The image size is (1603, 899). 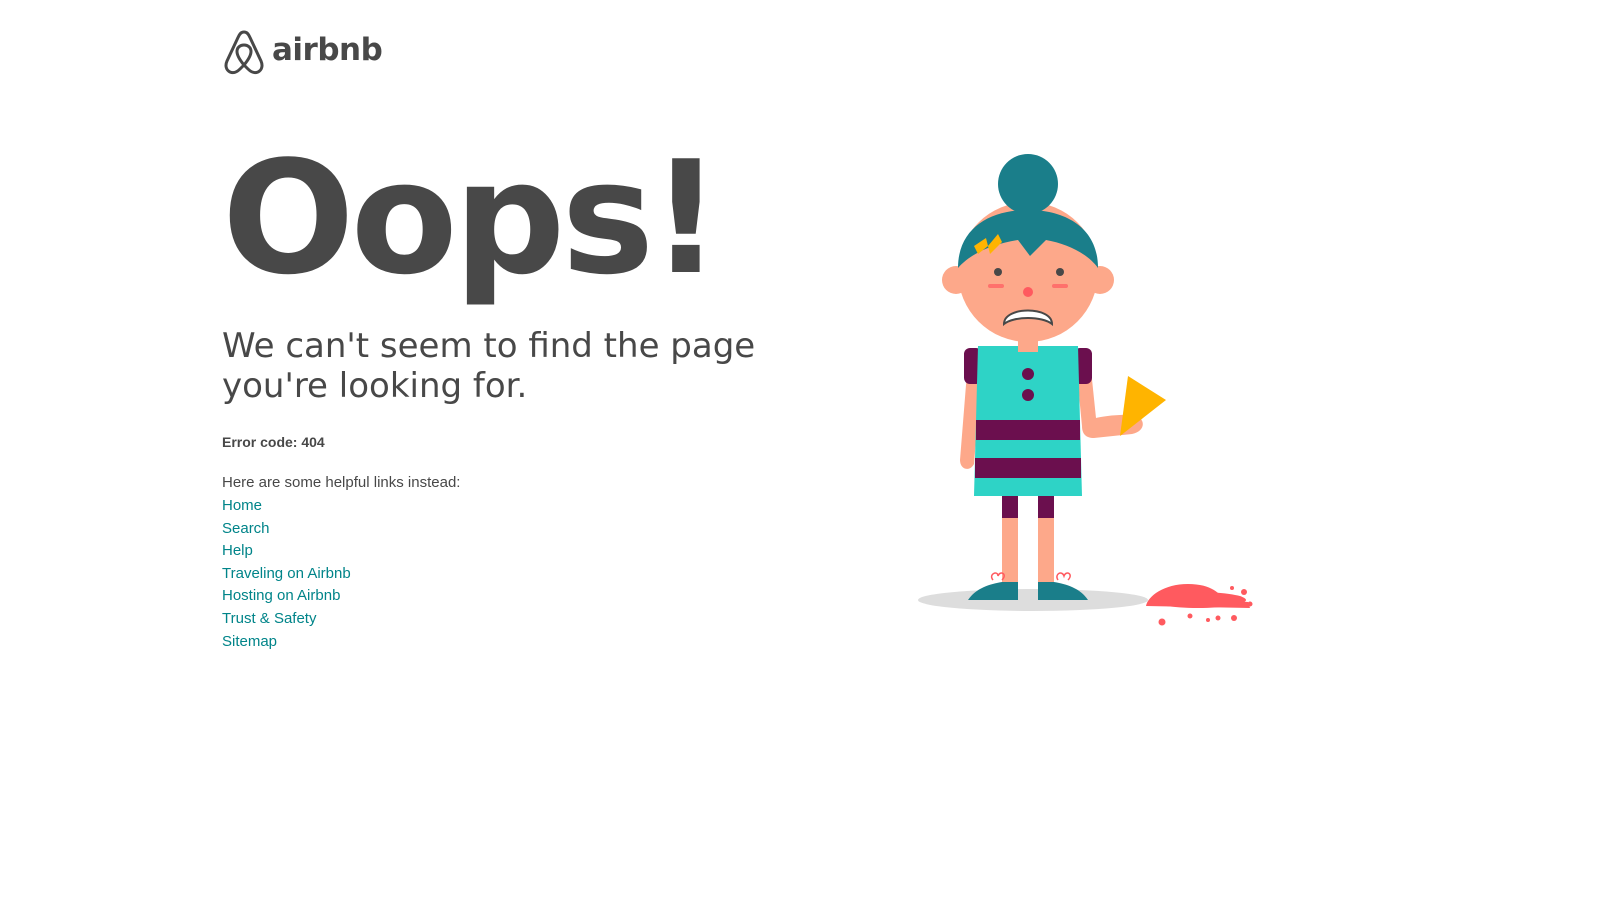 What do you see at coordinates (532, 551) in the screenshot?
I see `list-item: Help` at bounding box center [532, 551].